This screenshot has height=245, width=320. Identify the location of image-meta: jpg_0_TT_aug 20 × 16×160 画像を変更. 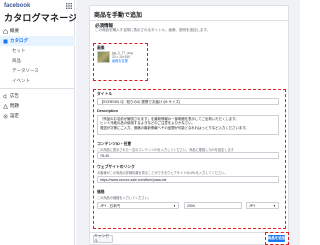
(122, 57).